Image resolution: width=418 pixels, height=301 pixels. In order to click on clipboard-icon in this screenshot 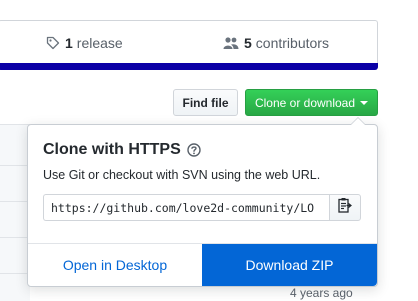, I will do `click(345, 207)`.